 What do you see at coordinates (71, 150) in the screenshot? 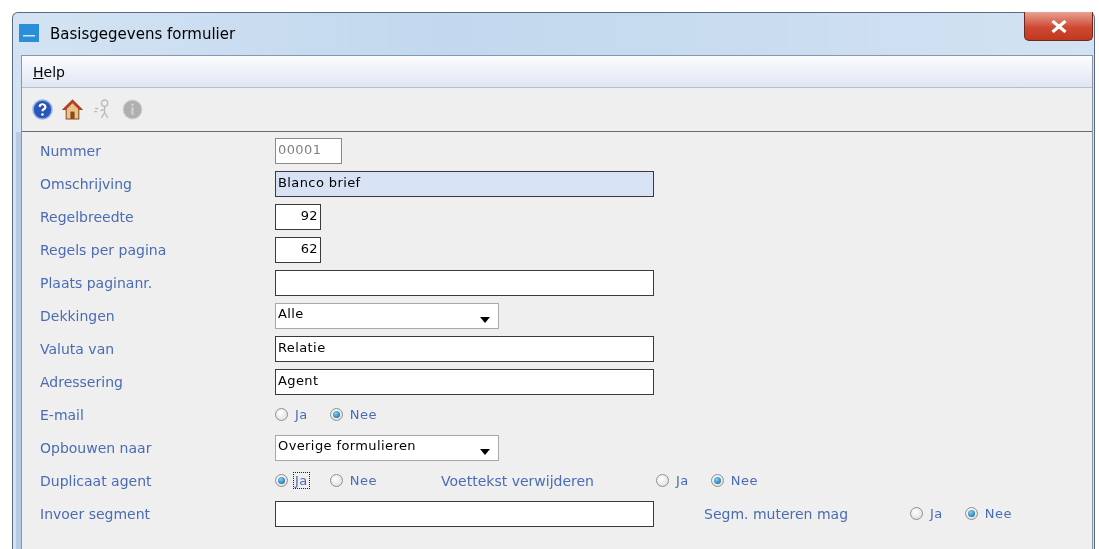
I see `field-label: Nummer` at bounding box center [71, 150].